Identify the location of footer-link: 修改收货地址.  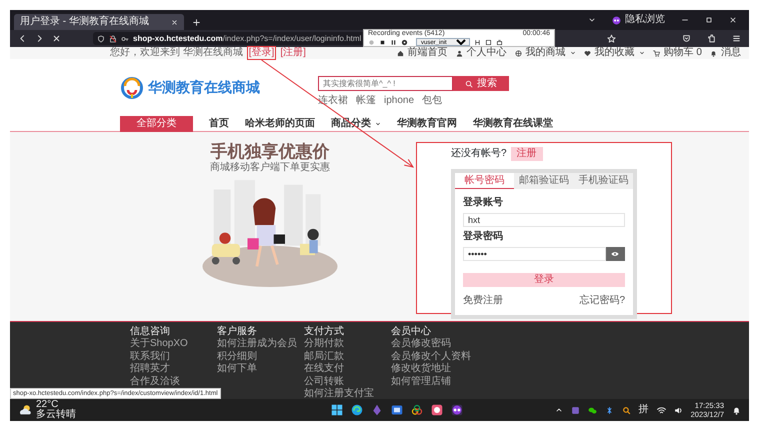
(434, 369).